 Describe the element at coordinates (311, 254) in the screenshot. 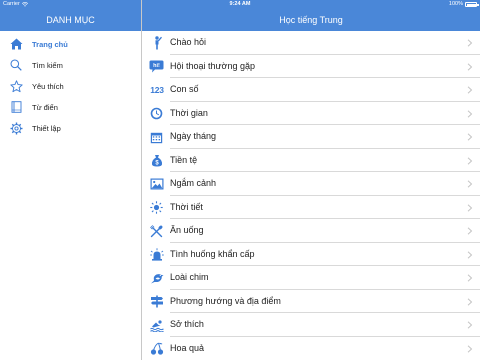

I see `list-item-emergency: Tình huống khẩn cấp` at that location.